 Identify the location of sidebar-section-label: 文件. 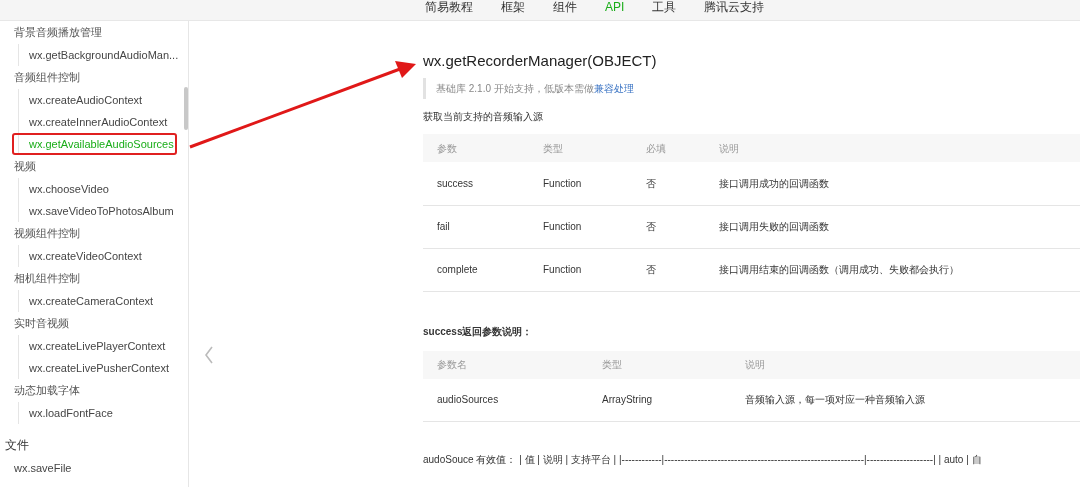
(17, 445).